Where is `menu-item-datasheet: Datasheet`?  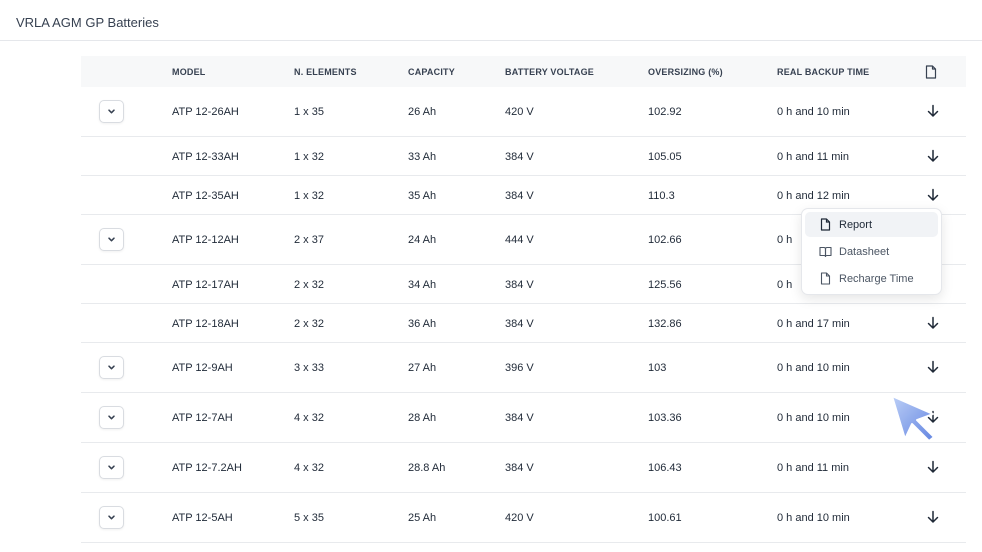 menu-item-datasheet: Datasheet is located at coordinates (871, 251).